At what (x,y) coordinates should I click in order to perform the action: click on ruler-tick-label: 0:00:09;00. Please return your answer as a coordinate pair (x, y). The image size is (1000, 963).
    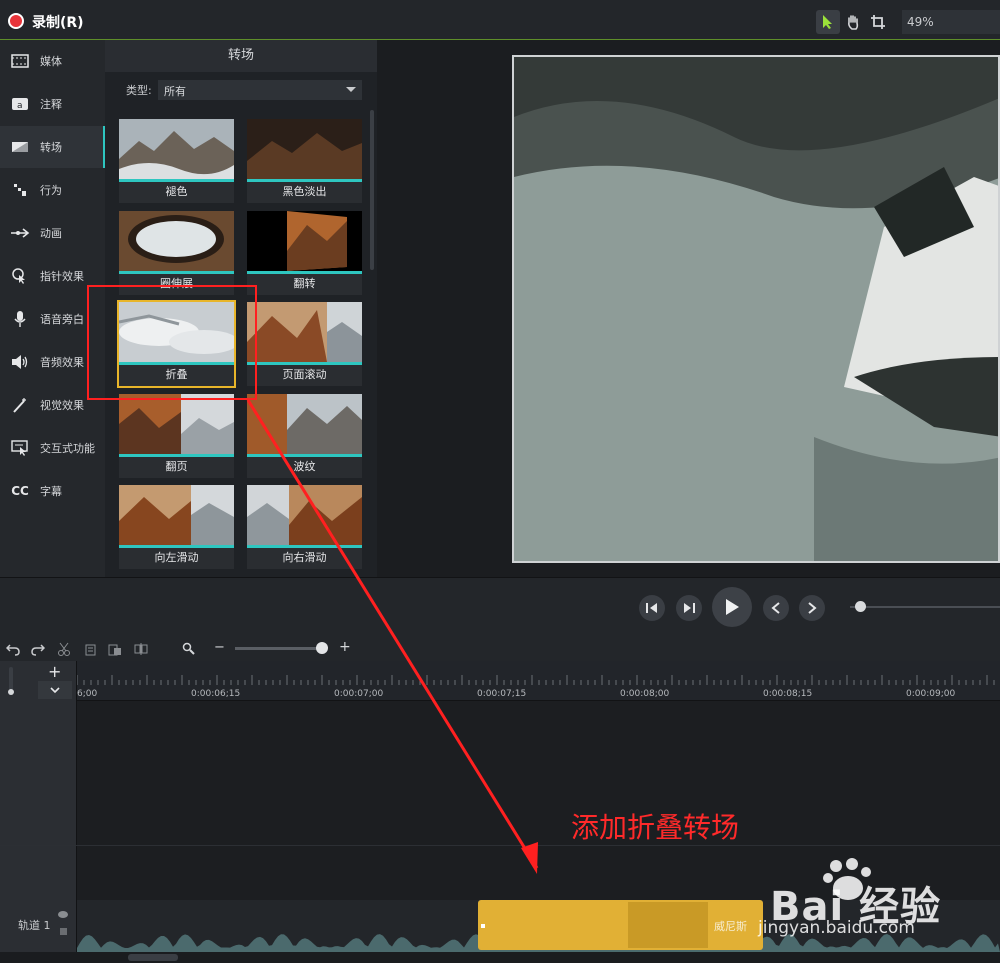
    Looking at the image, I should click on (931, 694).